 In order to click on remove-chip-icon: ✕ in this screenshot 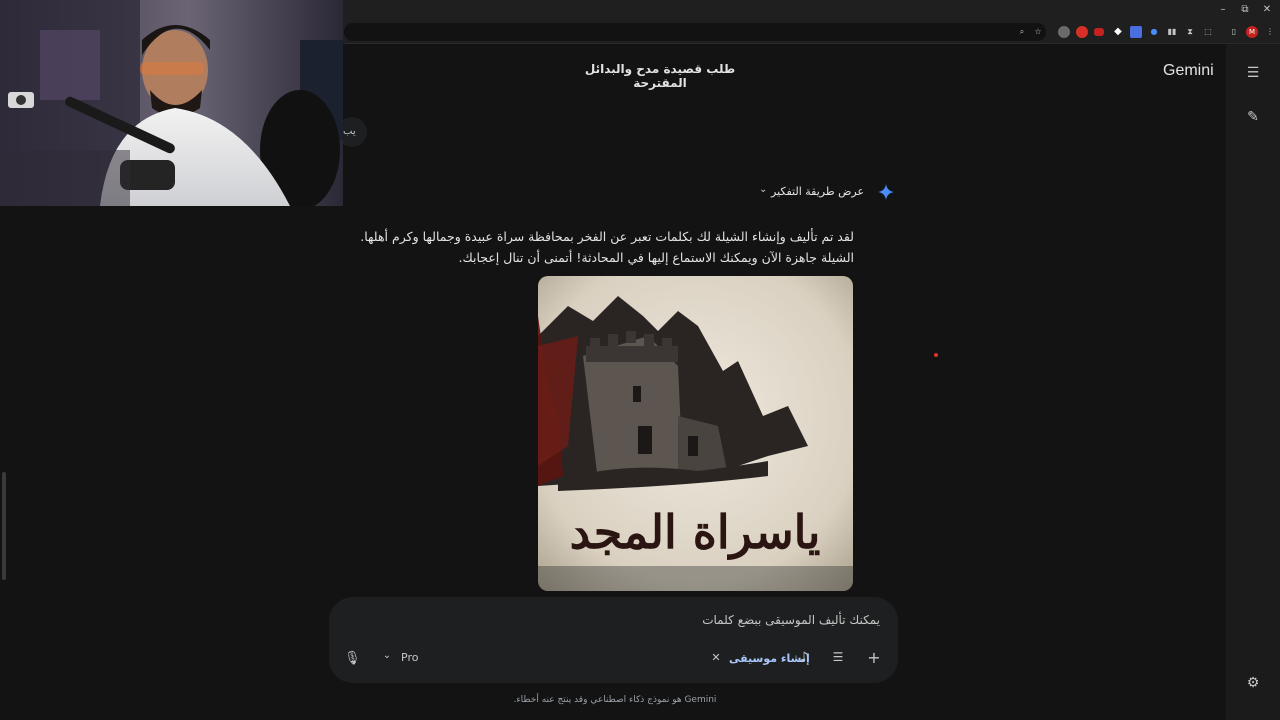, I will do `click(716, 657)`.